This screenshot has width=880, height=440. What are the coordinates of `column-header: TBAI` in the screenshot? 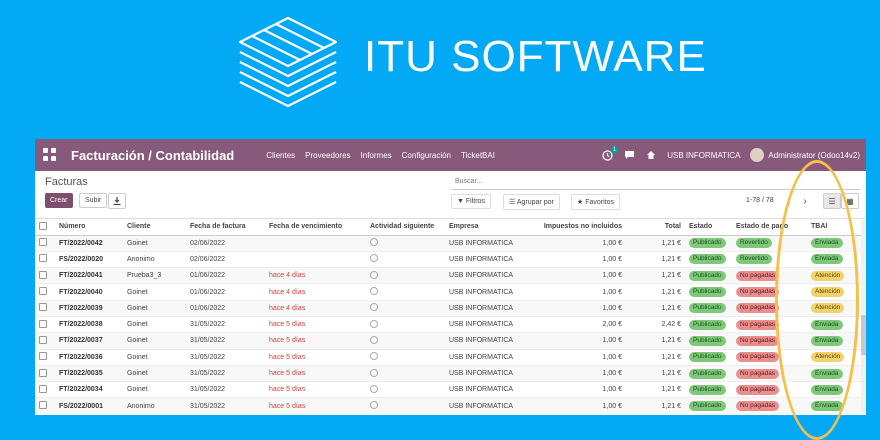 It's located at (836, 227).